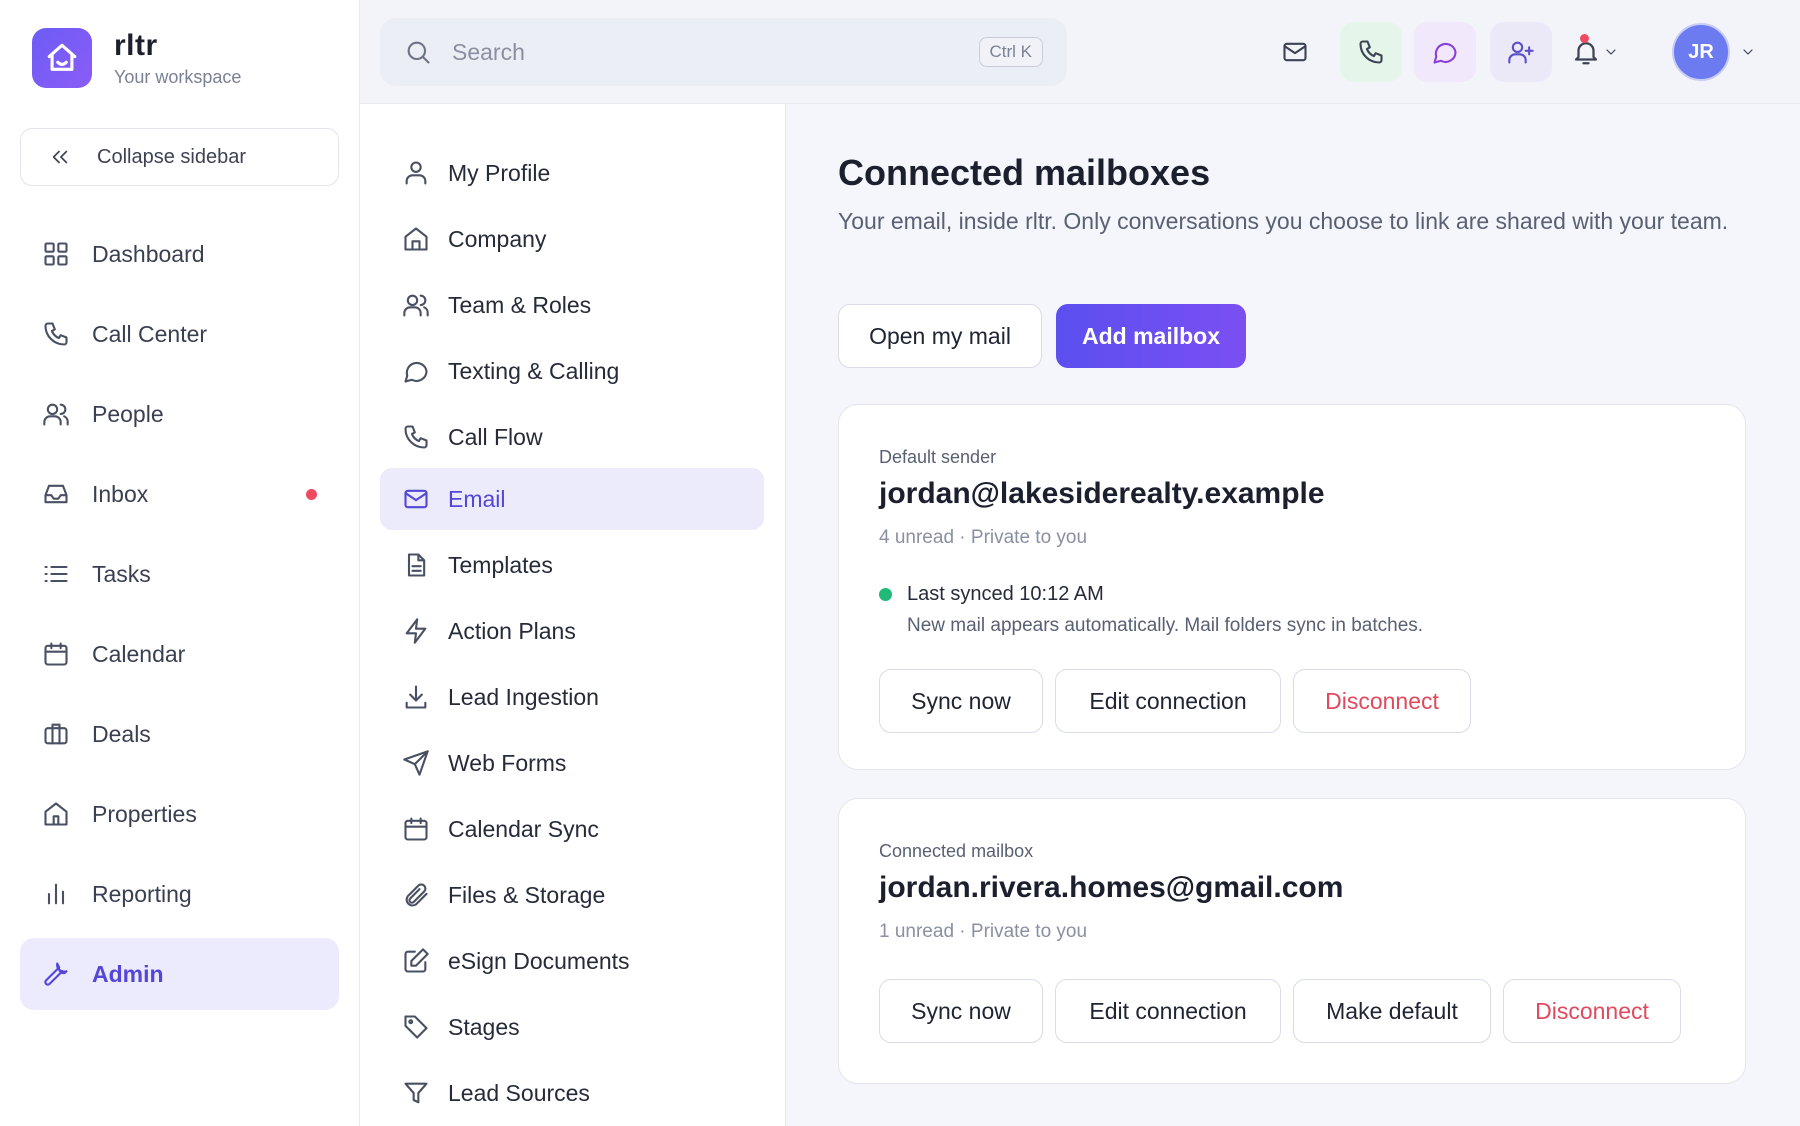  What do you see at coordinates (1392, 1011) in the screenshot?
I see `make-default-button: Make default` at bounding box center [1392, 1011].